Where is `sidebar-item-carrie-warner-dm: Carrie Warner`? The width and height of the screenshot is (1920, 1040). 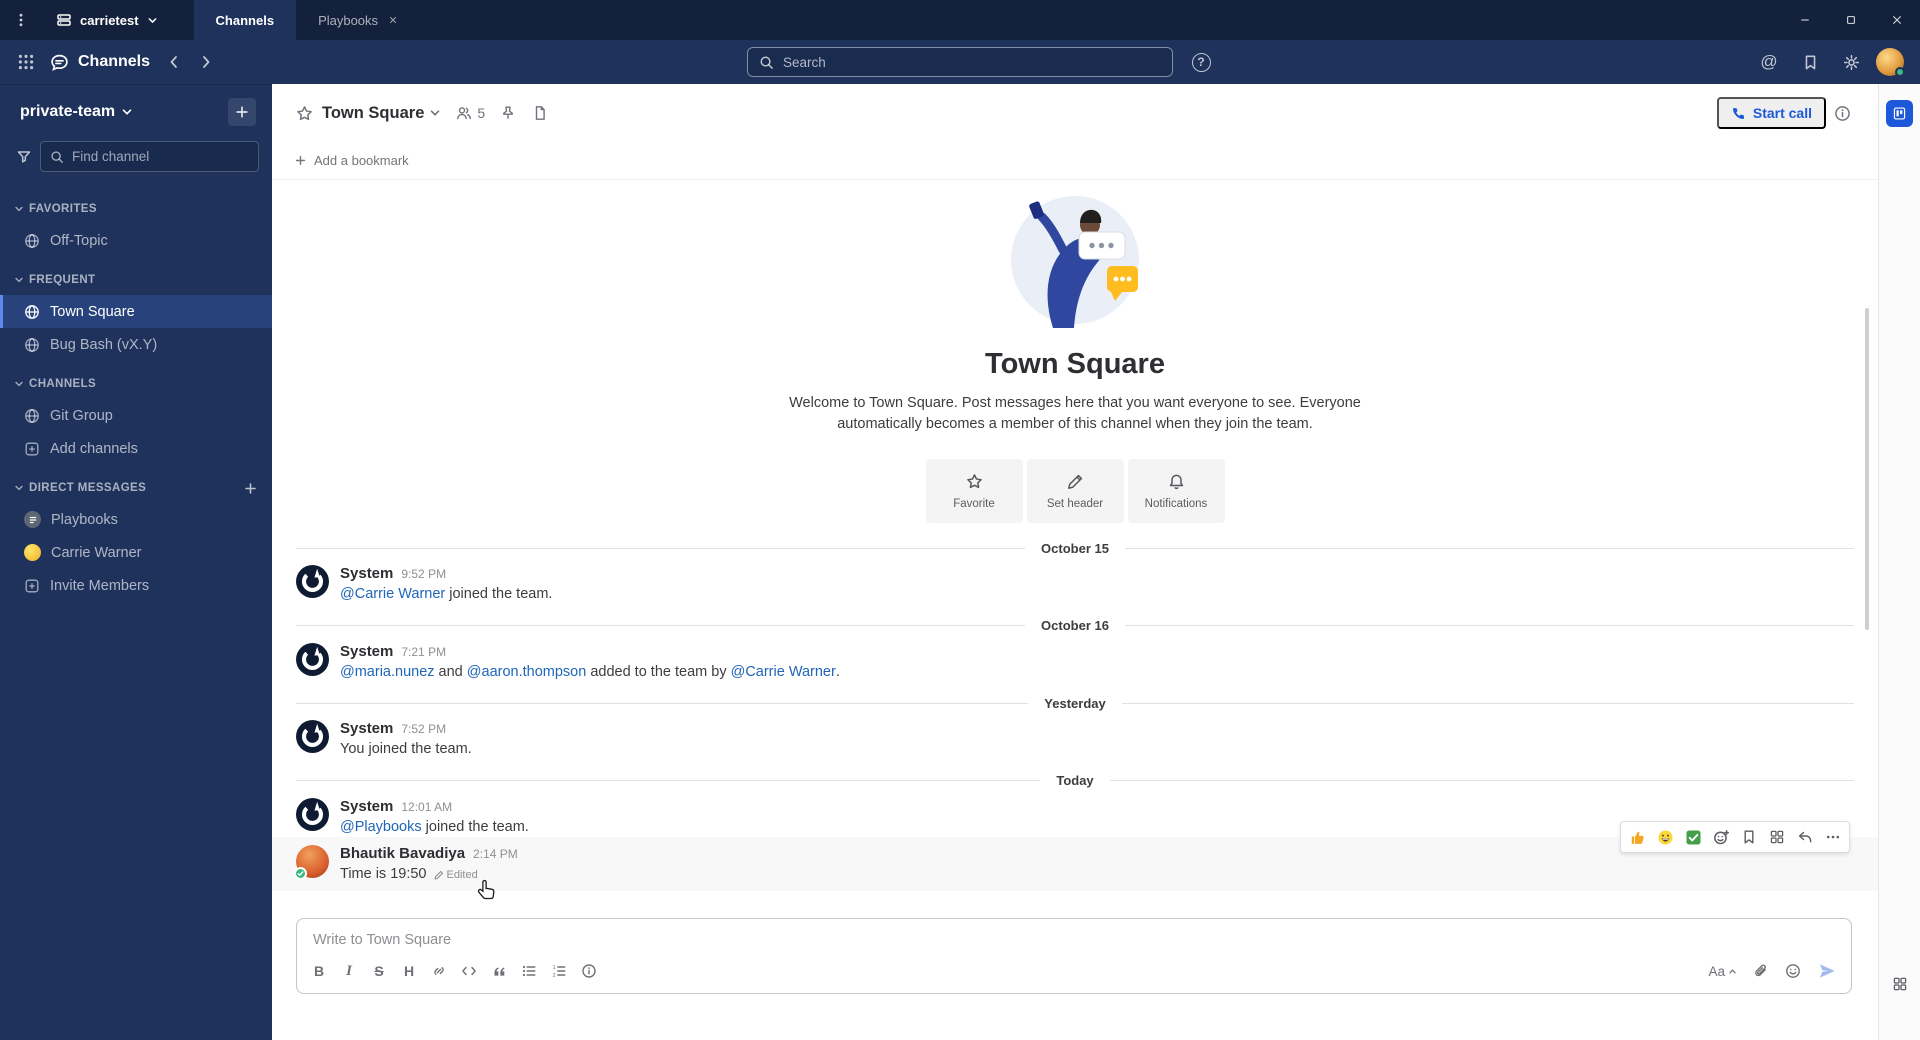 sidebar-item-carrie-warner-dm: Carrie Warner is located at coordinates (136, 552).